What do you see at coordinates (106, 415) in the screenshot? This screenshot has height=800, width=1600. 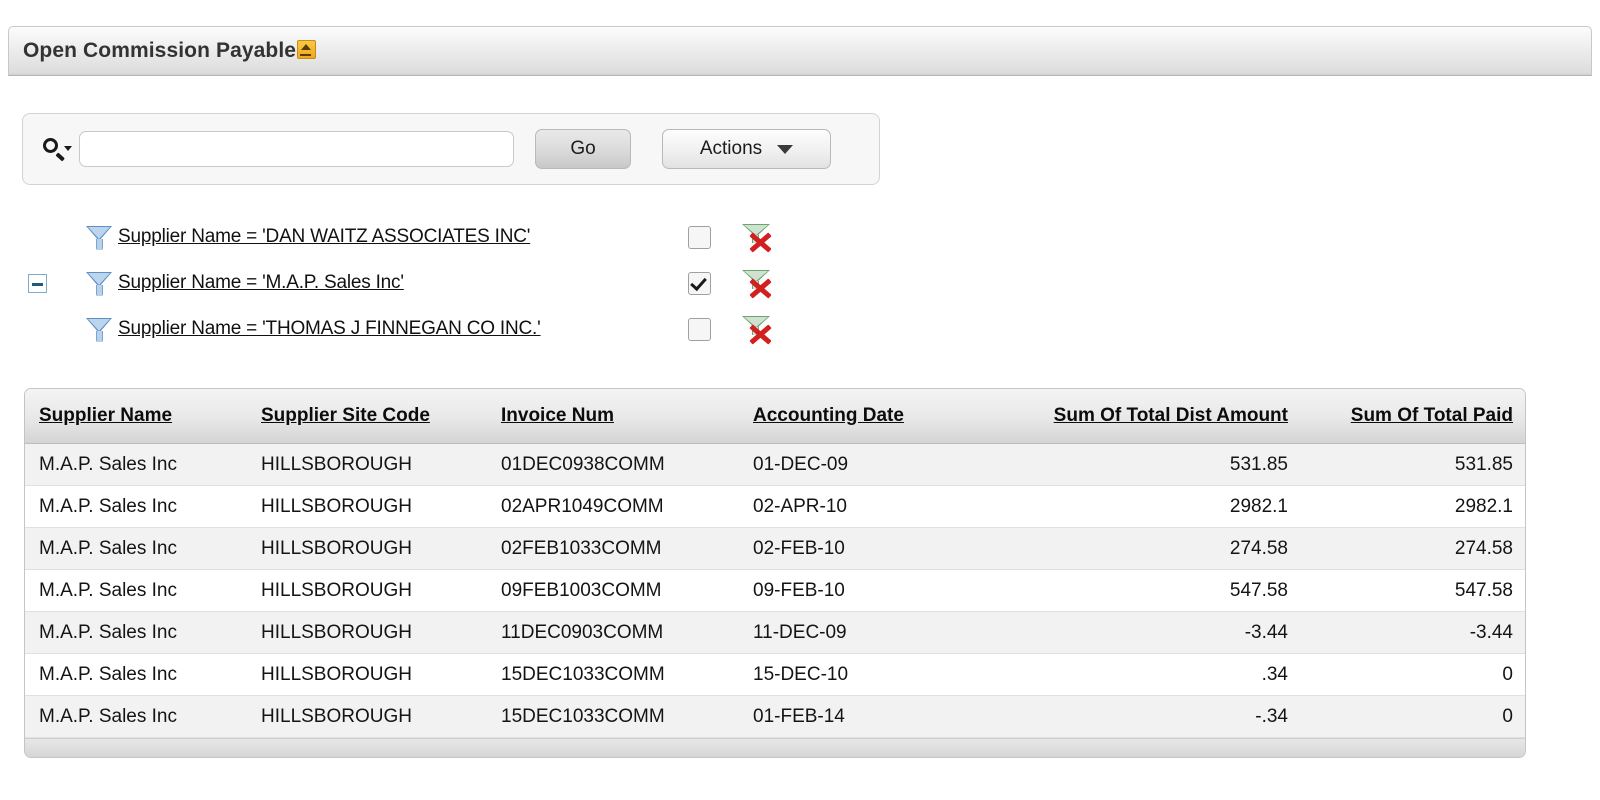 I see `column-header-label: Supplier Name` at bounding box center [106, 415].